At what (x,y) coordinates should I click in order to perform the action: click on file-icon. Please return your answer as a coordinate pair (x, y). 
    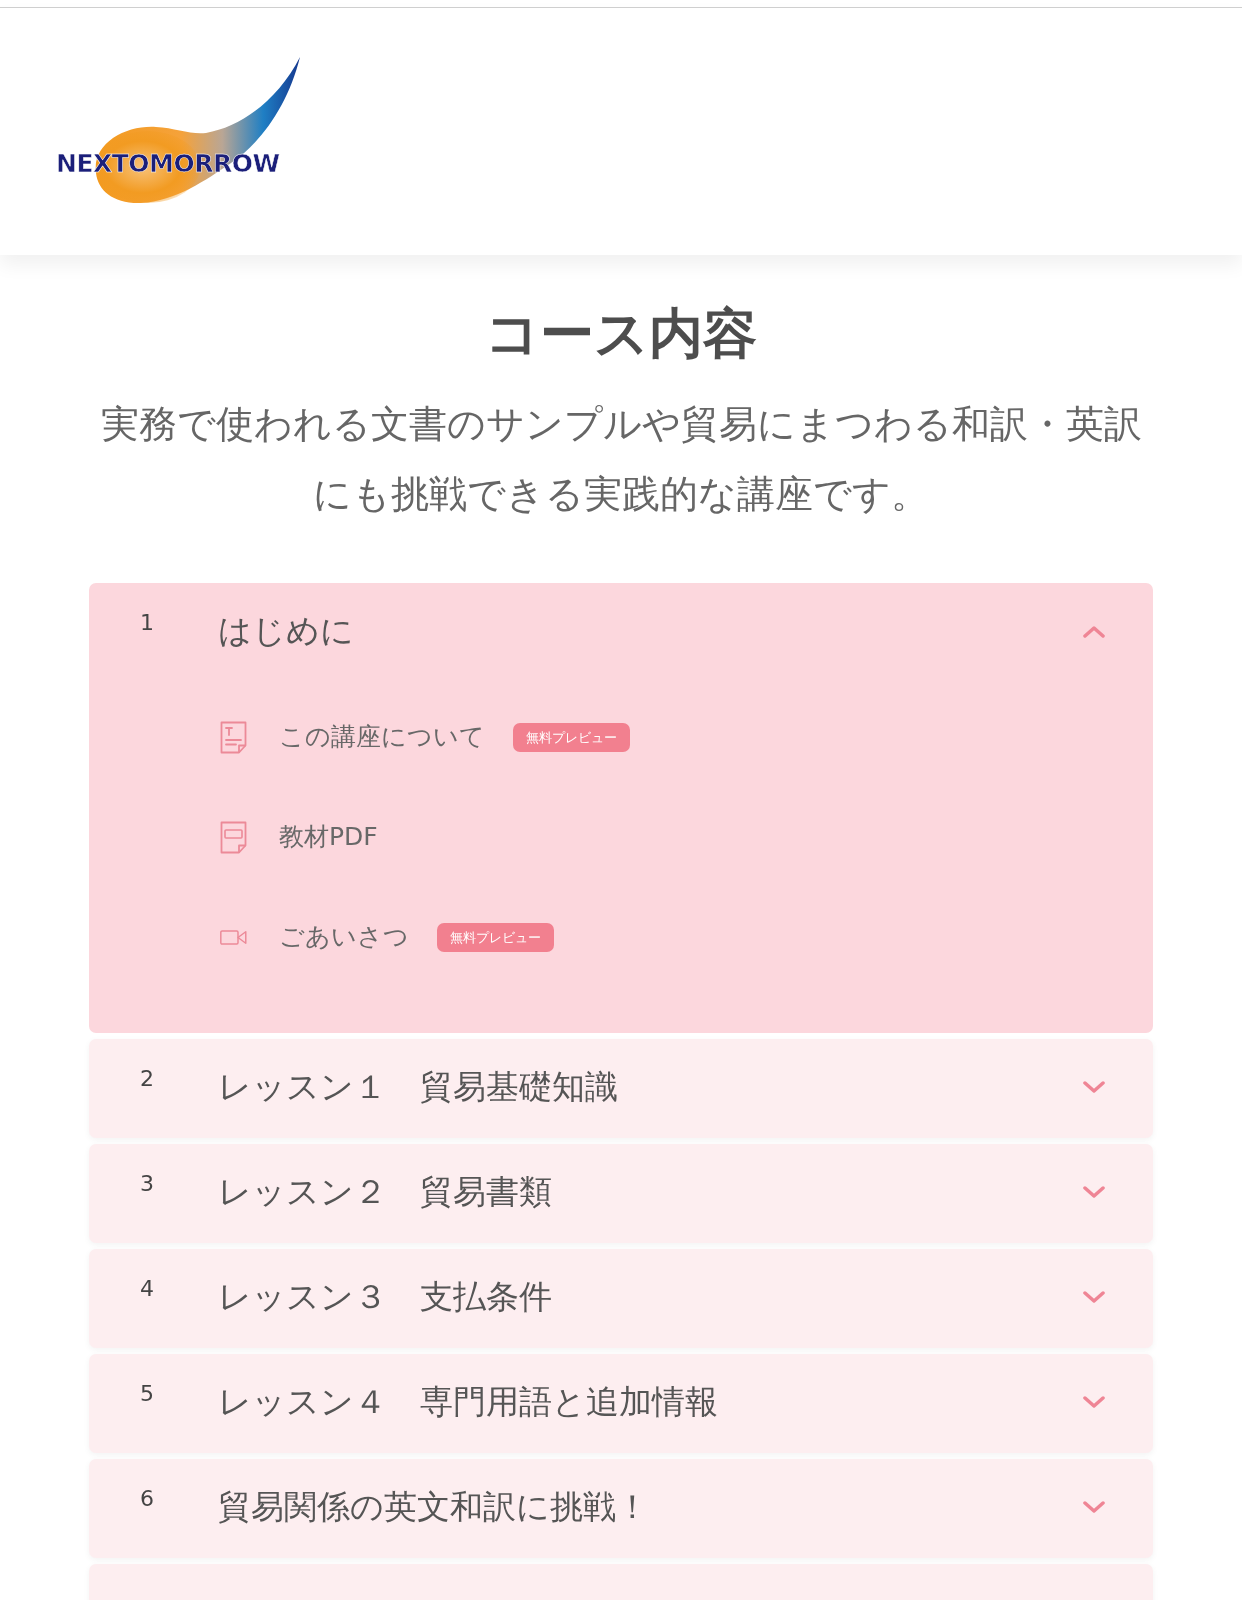
    Looking at the image, I should click on (233, 837).